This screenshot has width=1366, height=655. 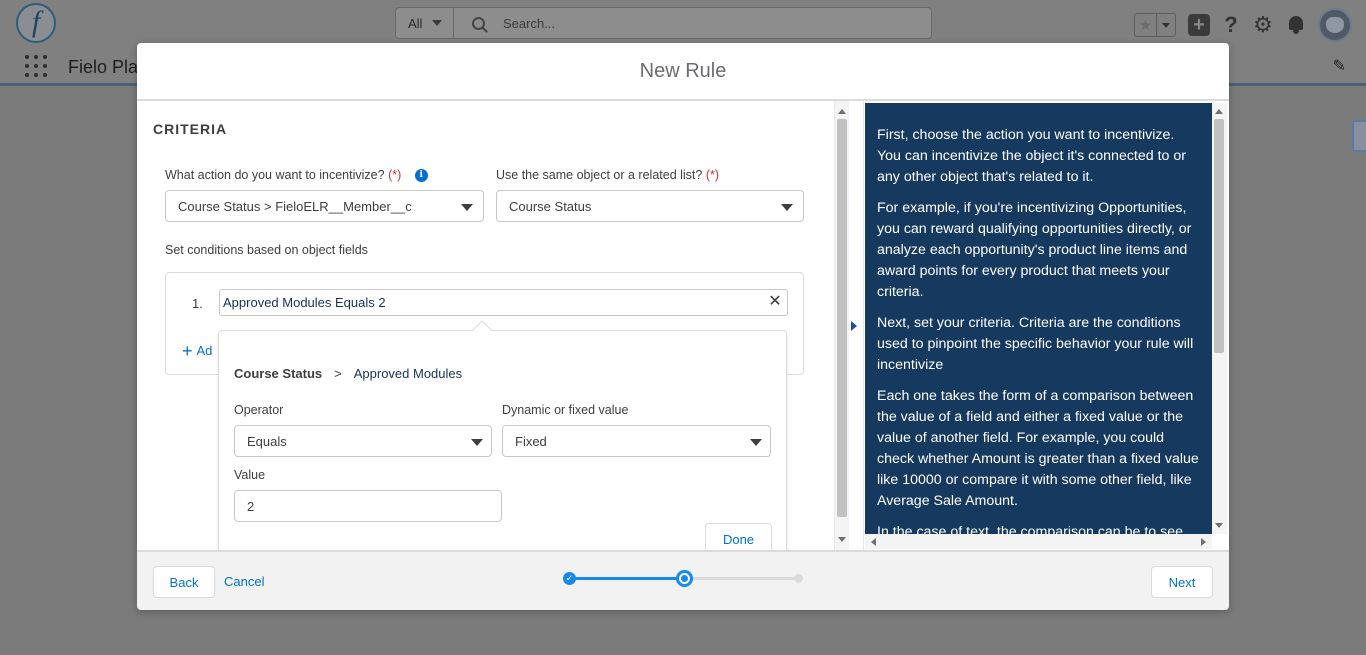 I want to click on add-condition-link: + Ad, so click(x=197, y=351).